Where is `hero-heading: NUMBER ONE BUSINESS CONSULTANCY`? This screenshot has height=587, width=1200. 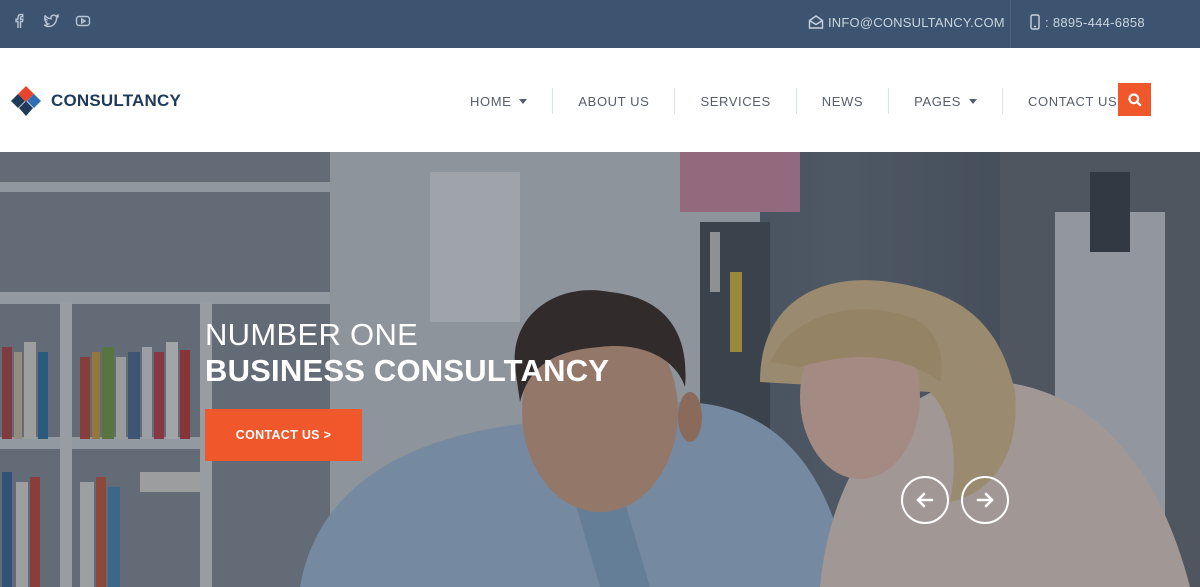 hero-heading: NUMBER ONE BUSINESS CONSULTANCY is located at coordinates (407, 353).